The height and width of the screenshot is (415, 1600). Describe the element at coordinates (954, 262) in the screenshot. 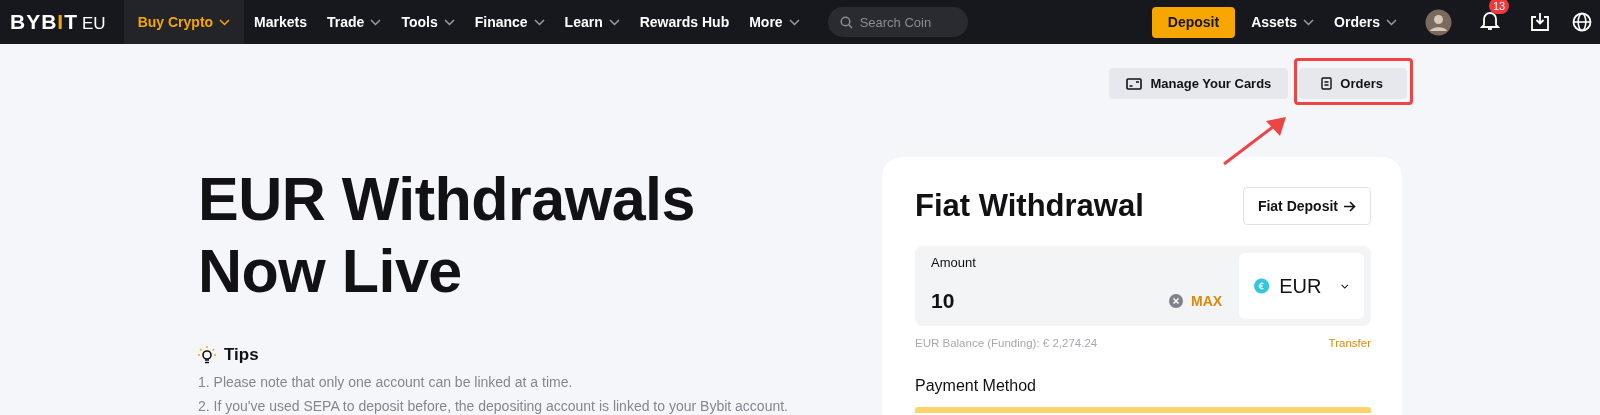

I see `amount-label: Amount` at that location.